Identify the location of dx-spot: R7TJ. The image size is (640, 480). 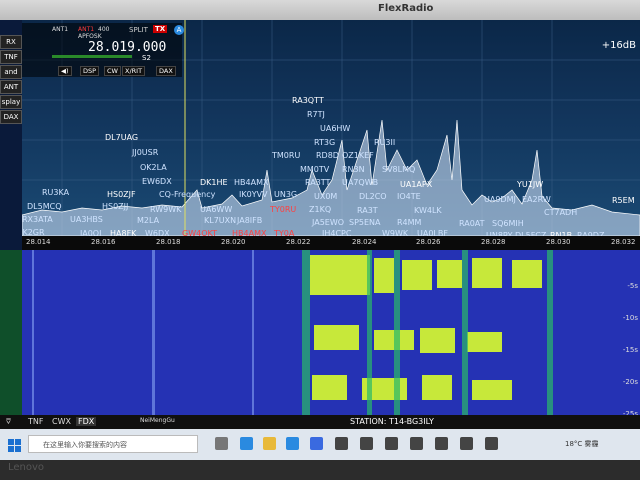
(316, 114).